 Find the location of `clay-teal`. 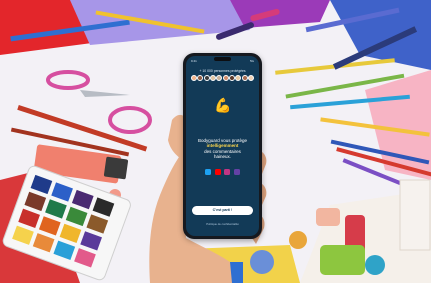

clay-teal is located at coordinates (375, 265).